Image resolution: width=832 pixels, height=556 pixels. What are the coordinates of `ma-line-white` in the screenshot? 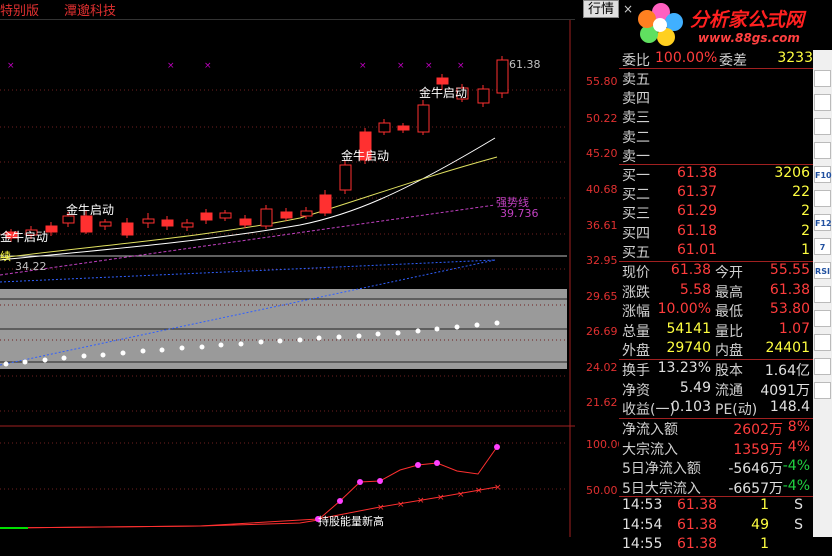 It's located at (248, 199).